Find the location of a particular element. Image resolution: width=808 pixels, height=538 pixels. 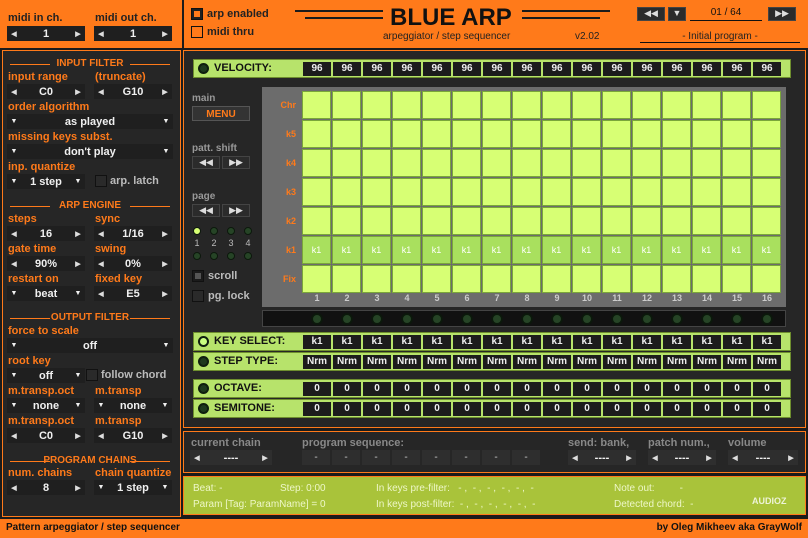

page-prev-button: ◀◀ is located at coordinates (206, 210).